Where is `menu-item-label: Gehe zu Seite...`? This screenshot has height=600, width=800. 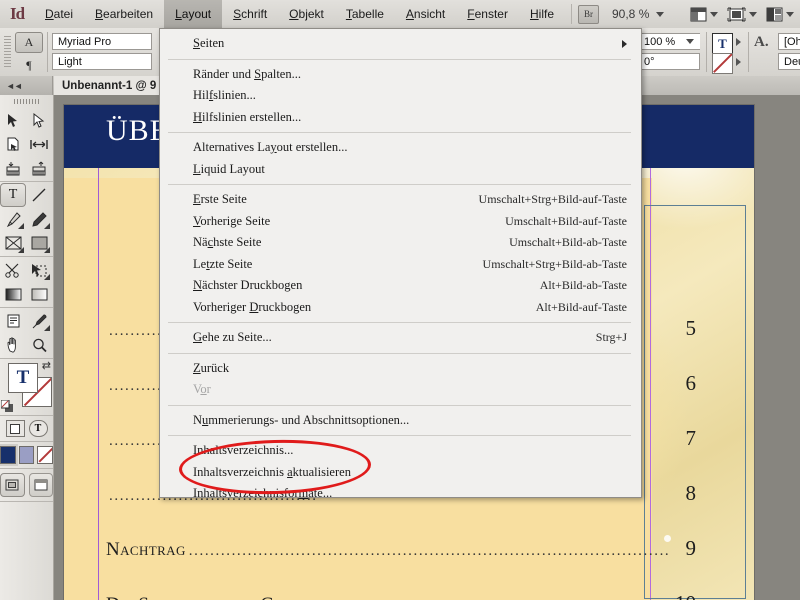 menu-item-label: Gehe zu Seite... is located at coordinates (232, 337).